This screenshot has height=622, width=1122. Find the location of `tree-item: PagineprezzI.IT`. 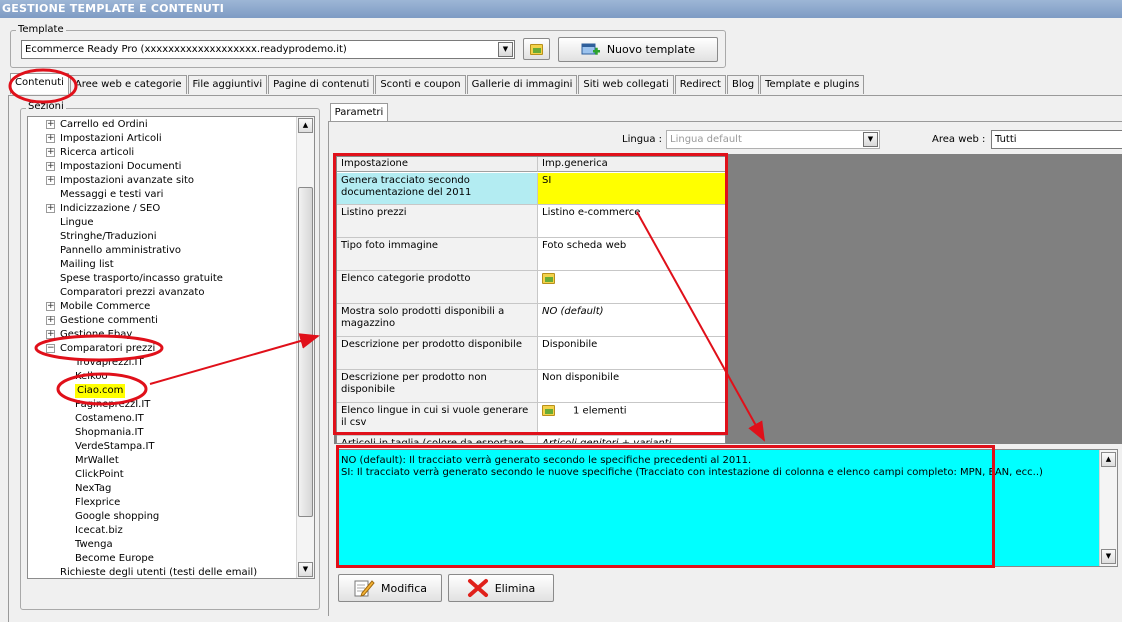

tree-item: PagineprezzI.IT is located at coordinates (112, 405).